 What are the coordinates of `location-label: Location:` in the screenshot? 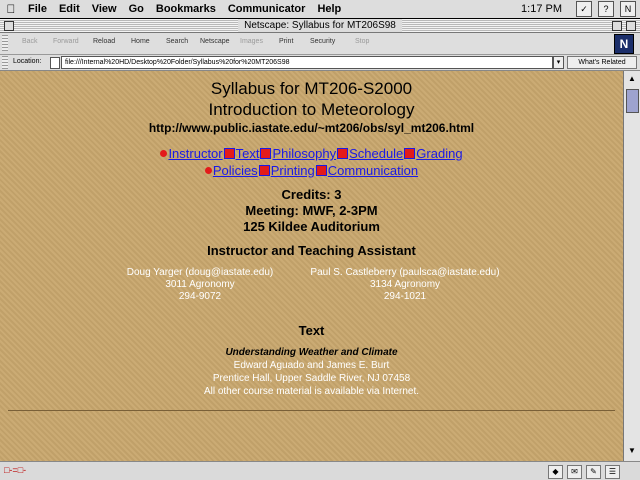 It's located at (27, 61).